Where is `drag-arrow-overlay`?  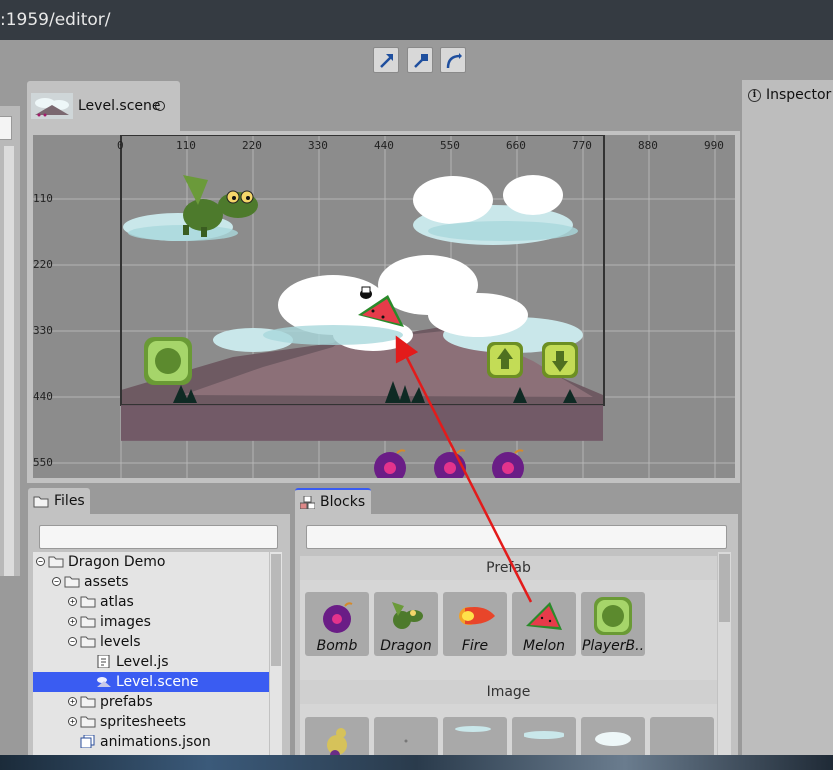 drag-arrow-overlay is located at coordinates (464, 469).